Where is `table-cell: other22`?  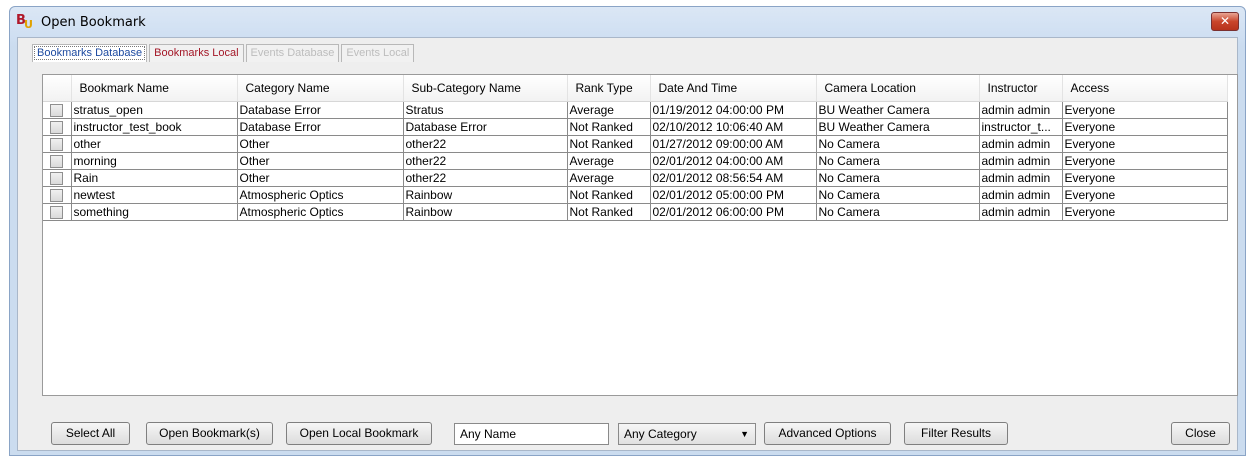 table-cell: other22 is located at coordinates (485, 178).